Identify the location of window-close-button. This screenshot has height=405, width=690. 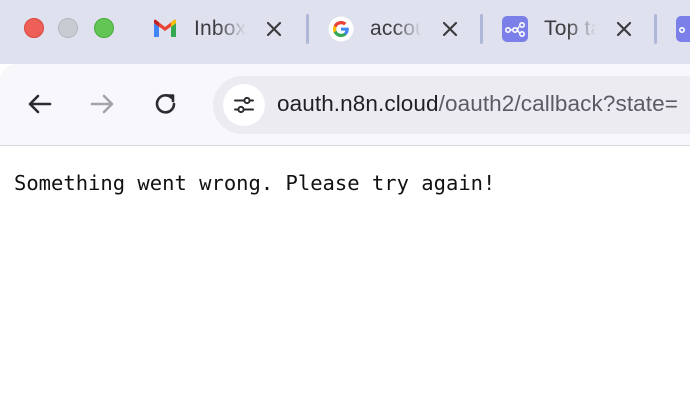
(34, 28).